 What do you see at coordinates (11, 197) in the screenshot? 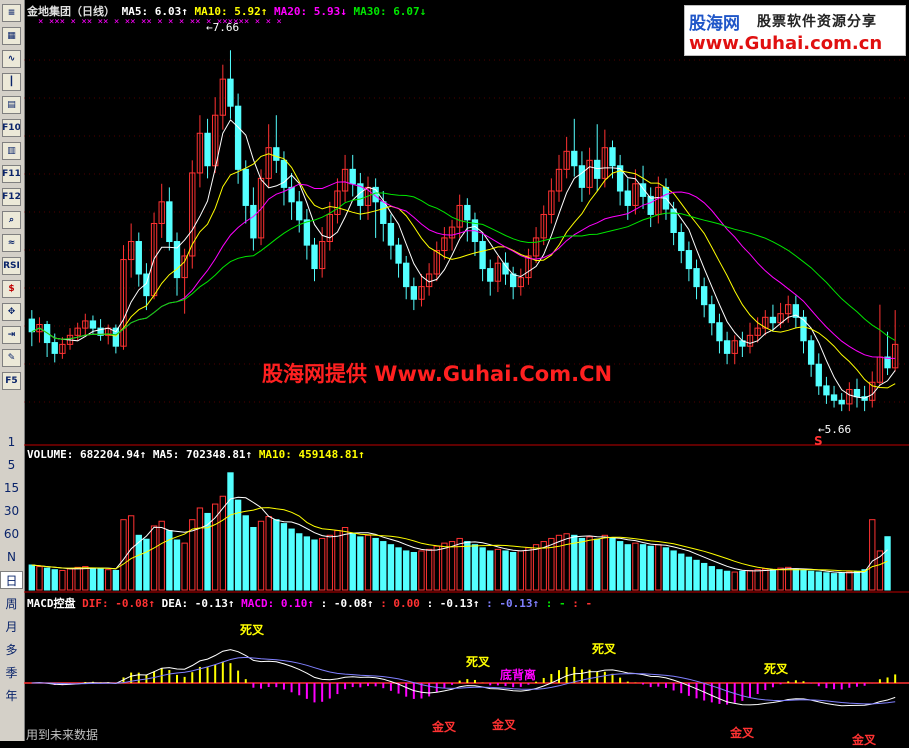
I see `f12-icon: F12` at bounding box center [11, 197].